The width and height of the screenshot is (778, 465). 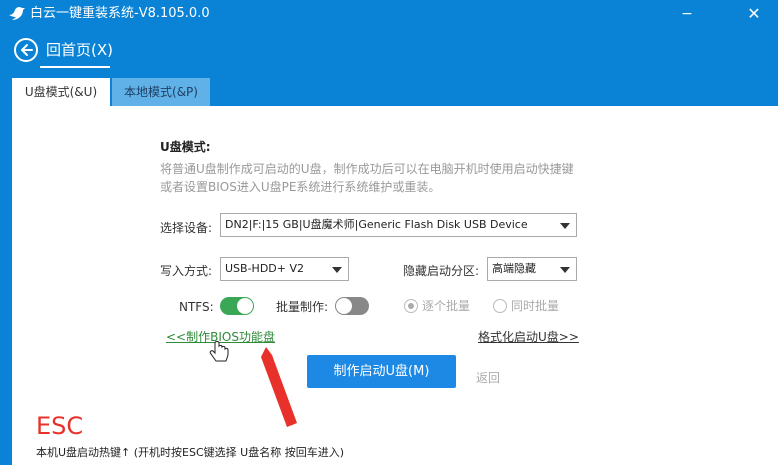 What do you see at coordinates (219, 351) in the screenshot?
I see `hand-cursor-icon` at bounding box center [219, 351].